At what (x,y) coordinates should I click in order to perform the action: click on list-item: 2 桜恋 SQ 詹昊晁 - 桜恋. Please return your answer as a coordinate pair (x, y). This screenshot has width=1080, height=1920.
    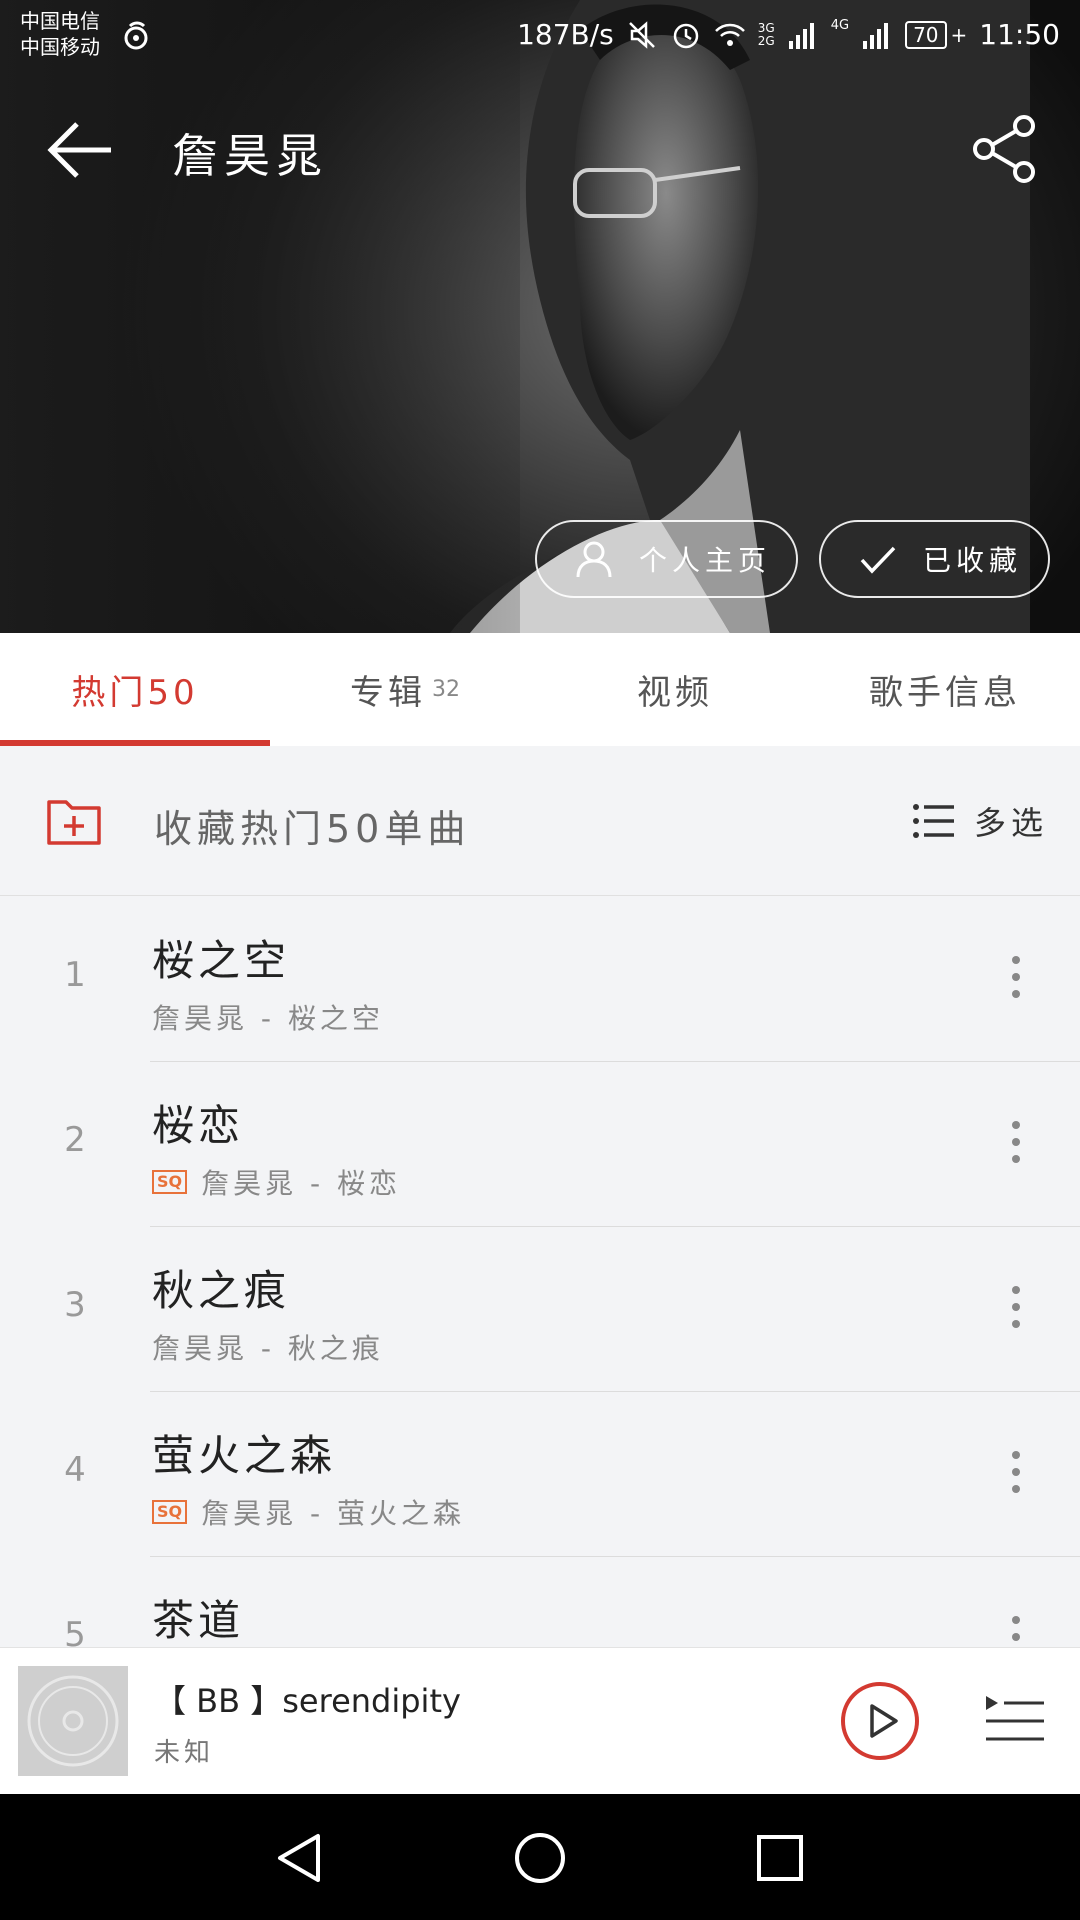
    Looking at the image, I should click on (540, 1144).